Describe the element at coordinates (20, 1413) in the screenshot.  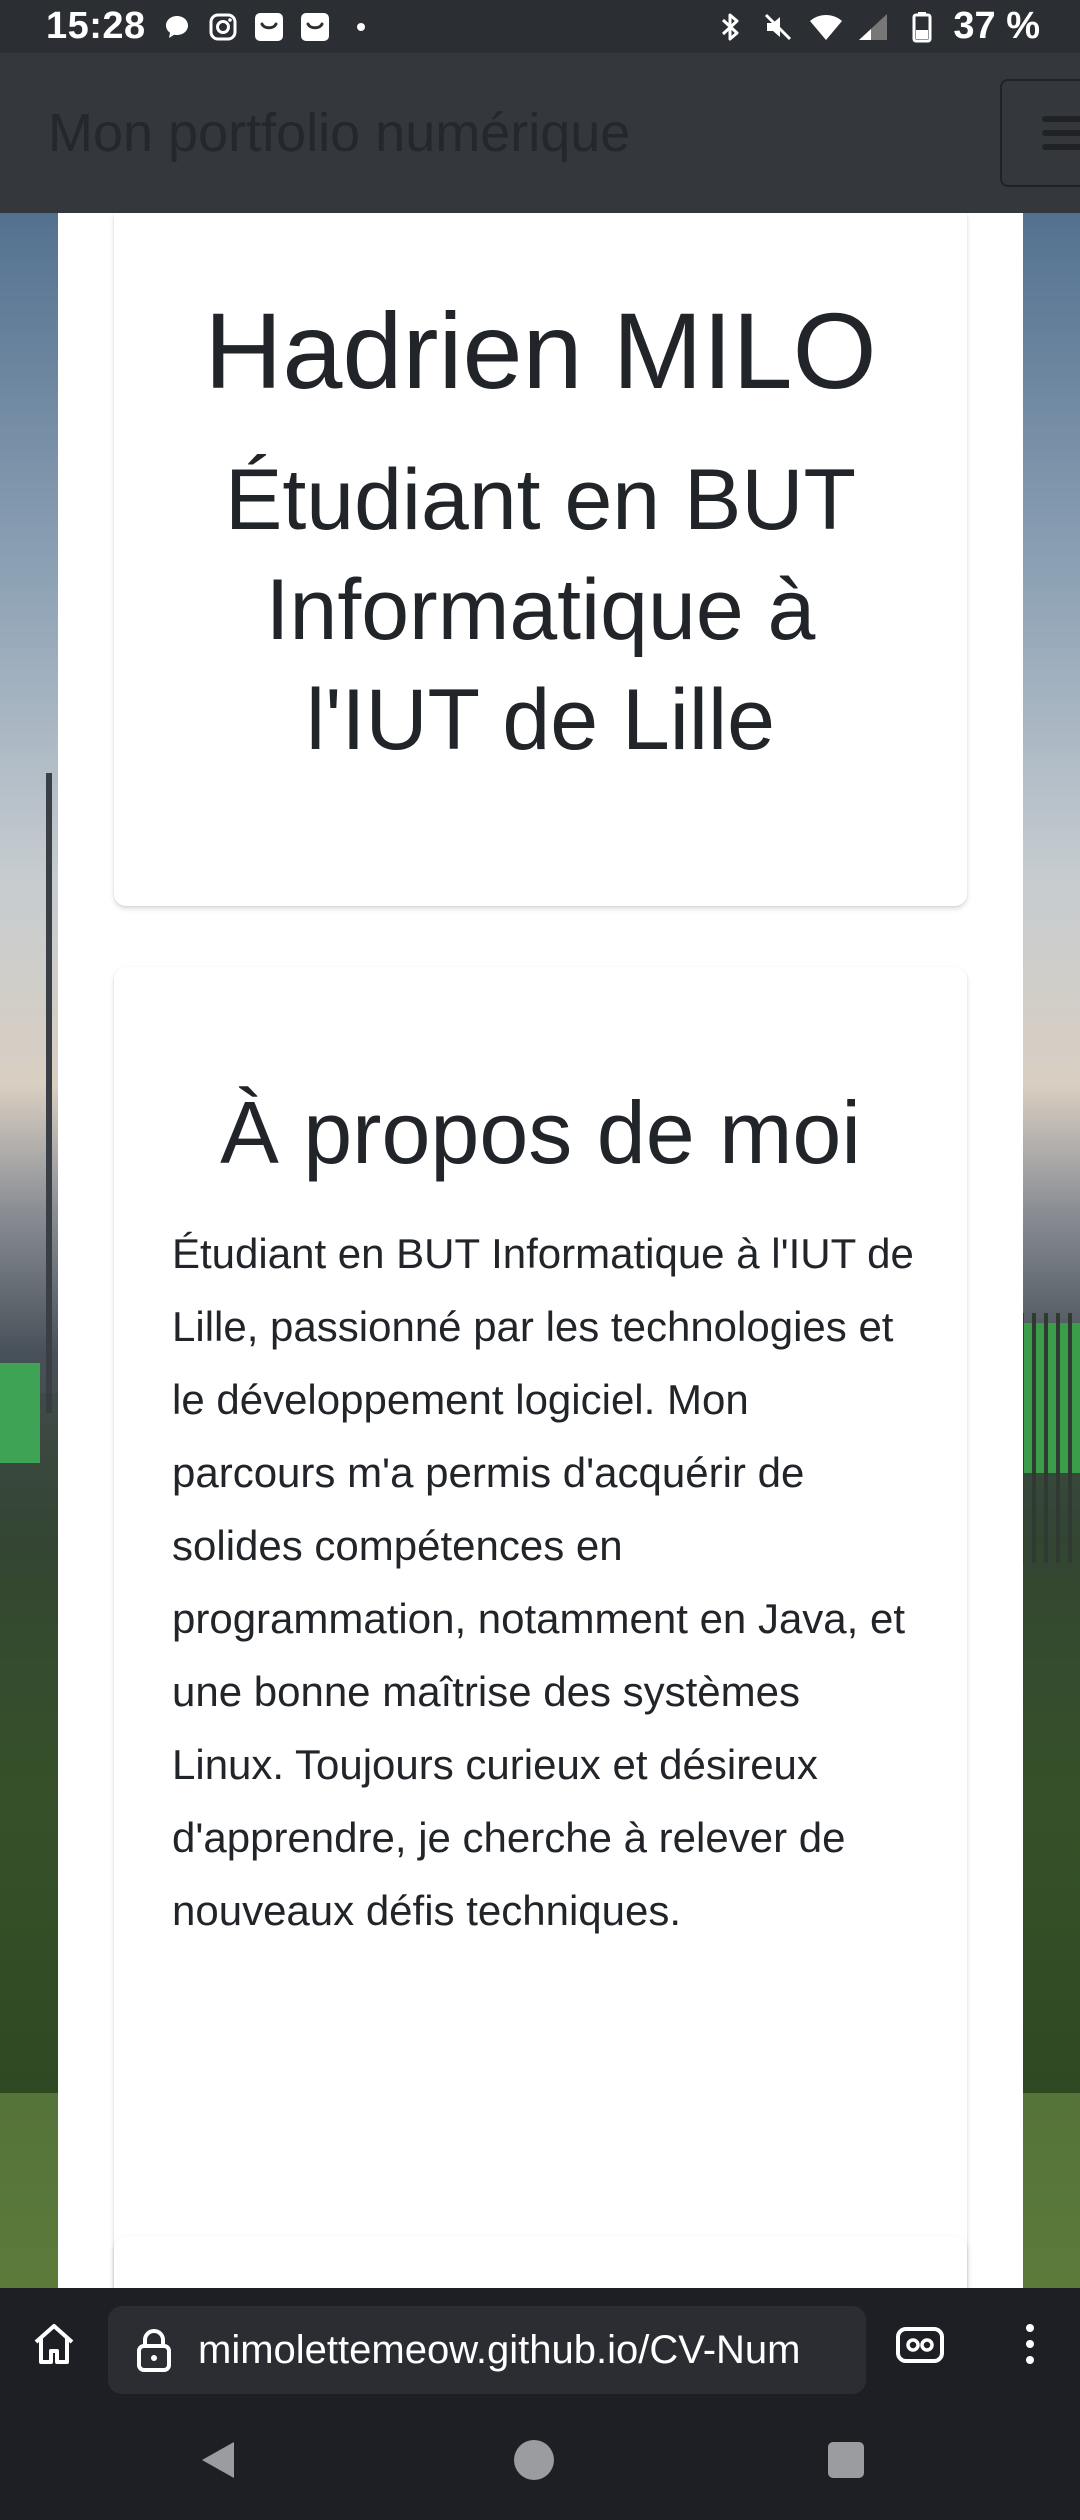
I see `background-sign` at that location.